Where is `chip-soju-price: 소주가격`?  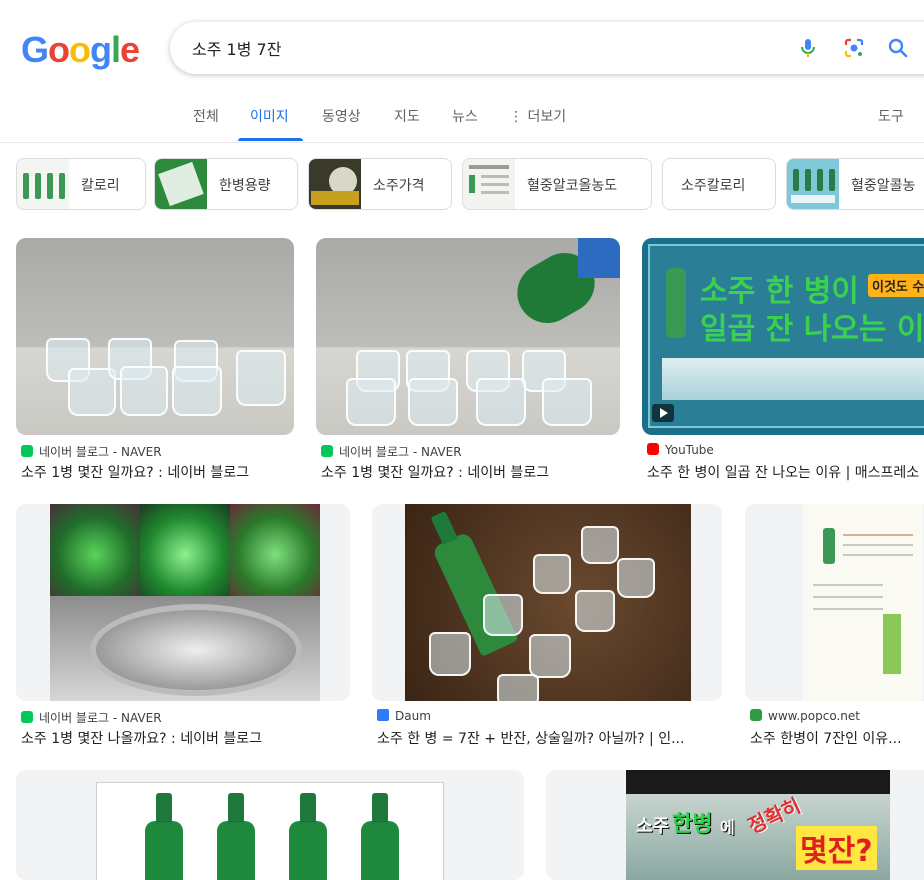
chip-soju-price: 소주가격 is located at coordinates (380, 184).